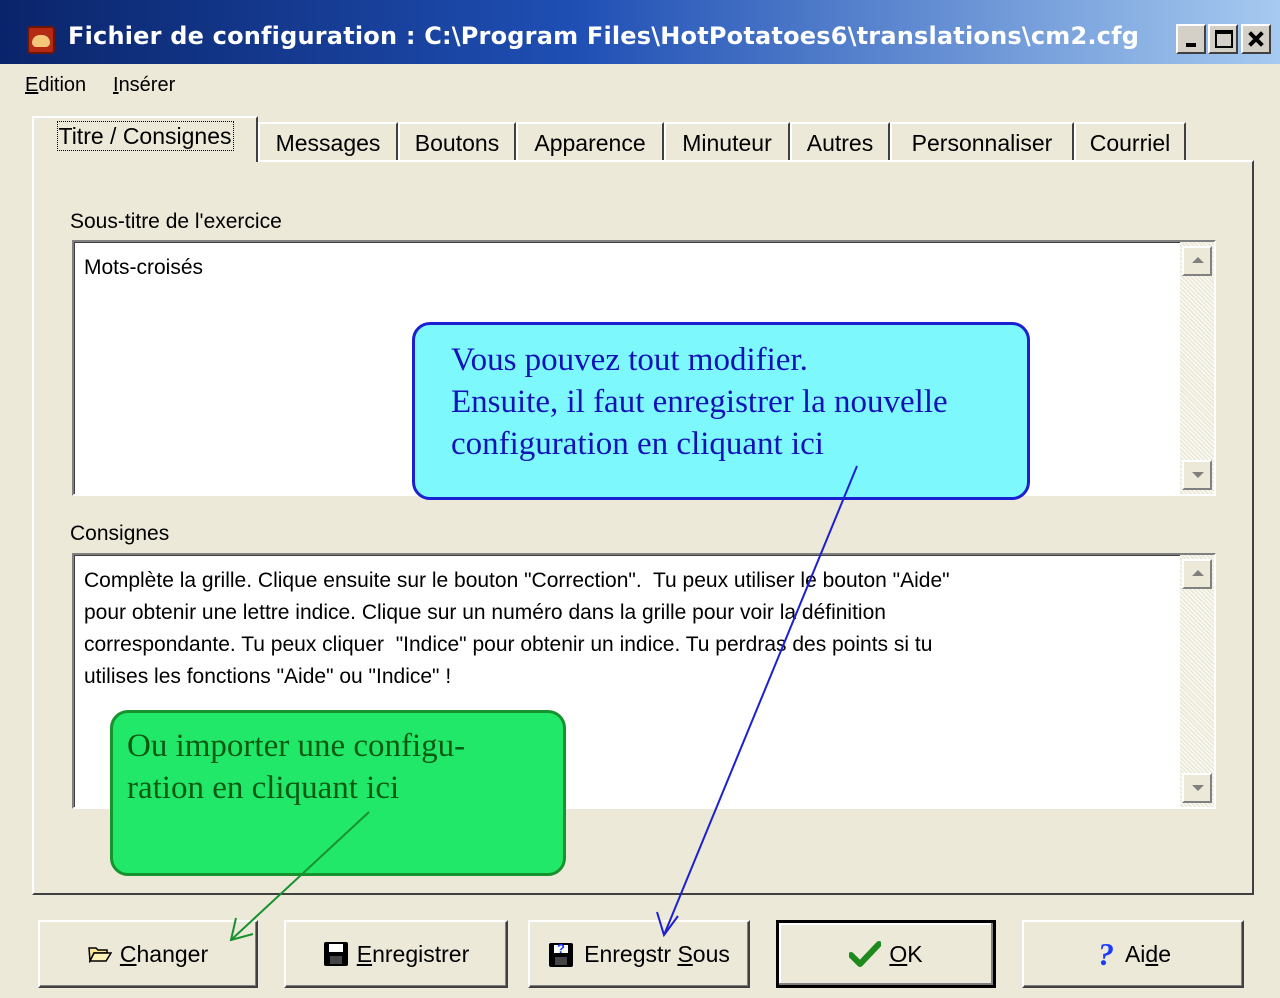 This screenshot has height=998, width=1280. I want to click on menu-inserer: Insérer, so click(144, 85).